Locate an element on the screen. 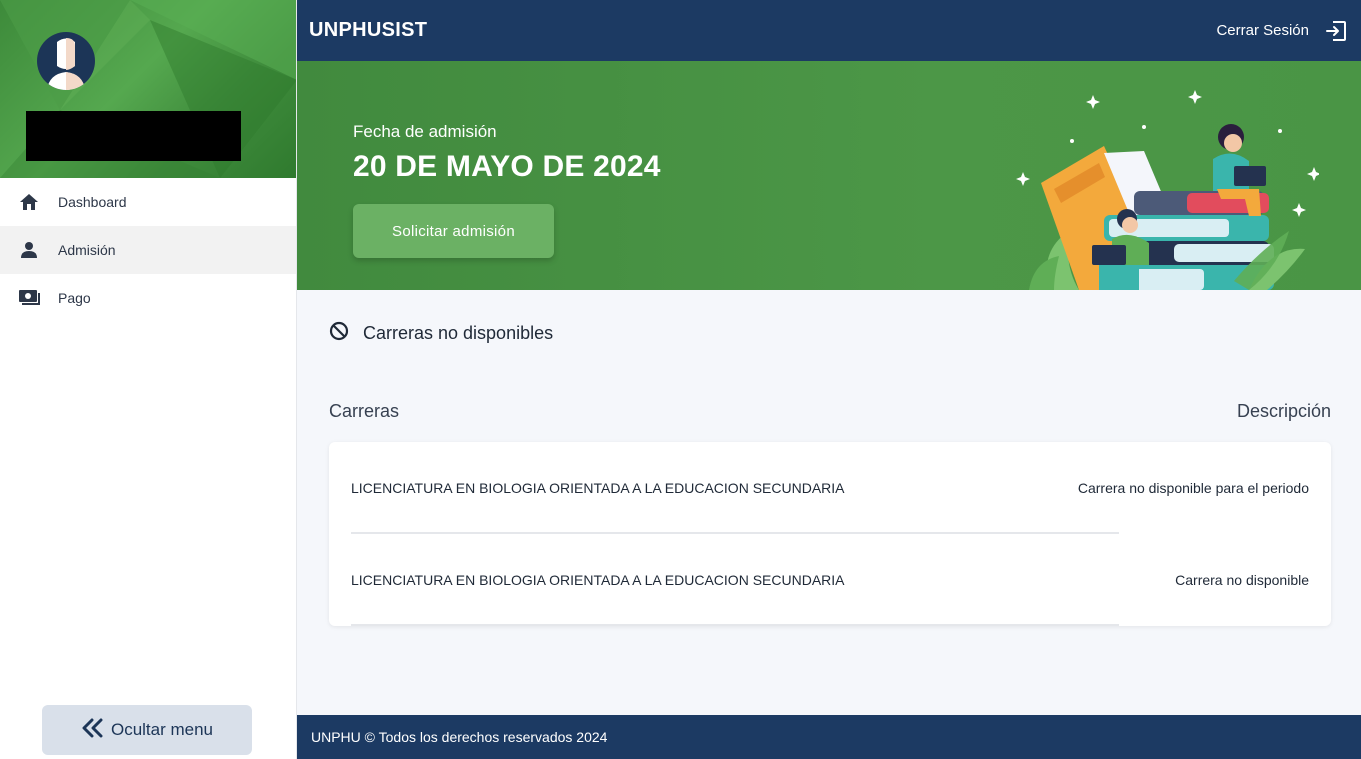 The height and width of the screenshot is (759, 1361). sidebar-header is located at coordinates (148, 89).